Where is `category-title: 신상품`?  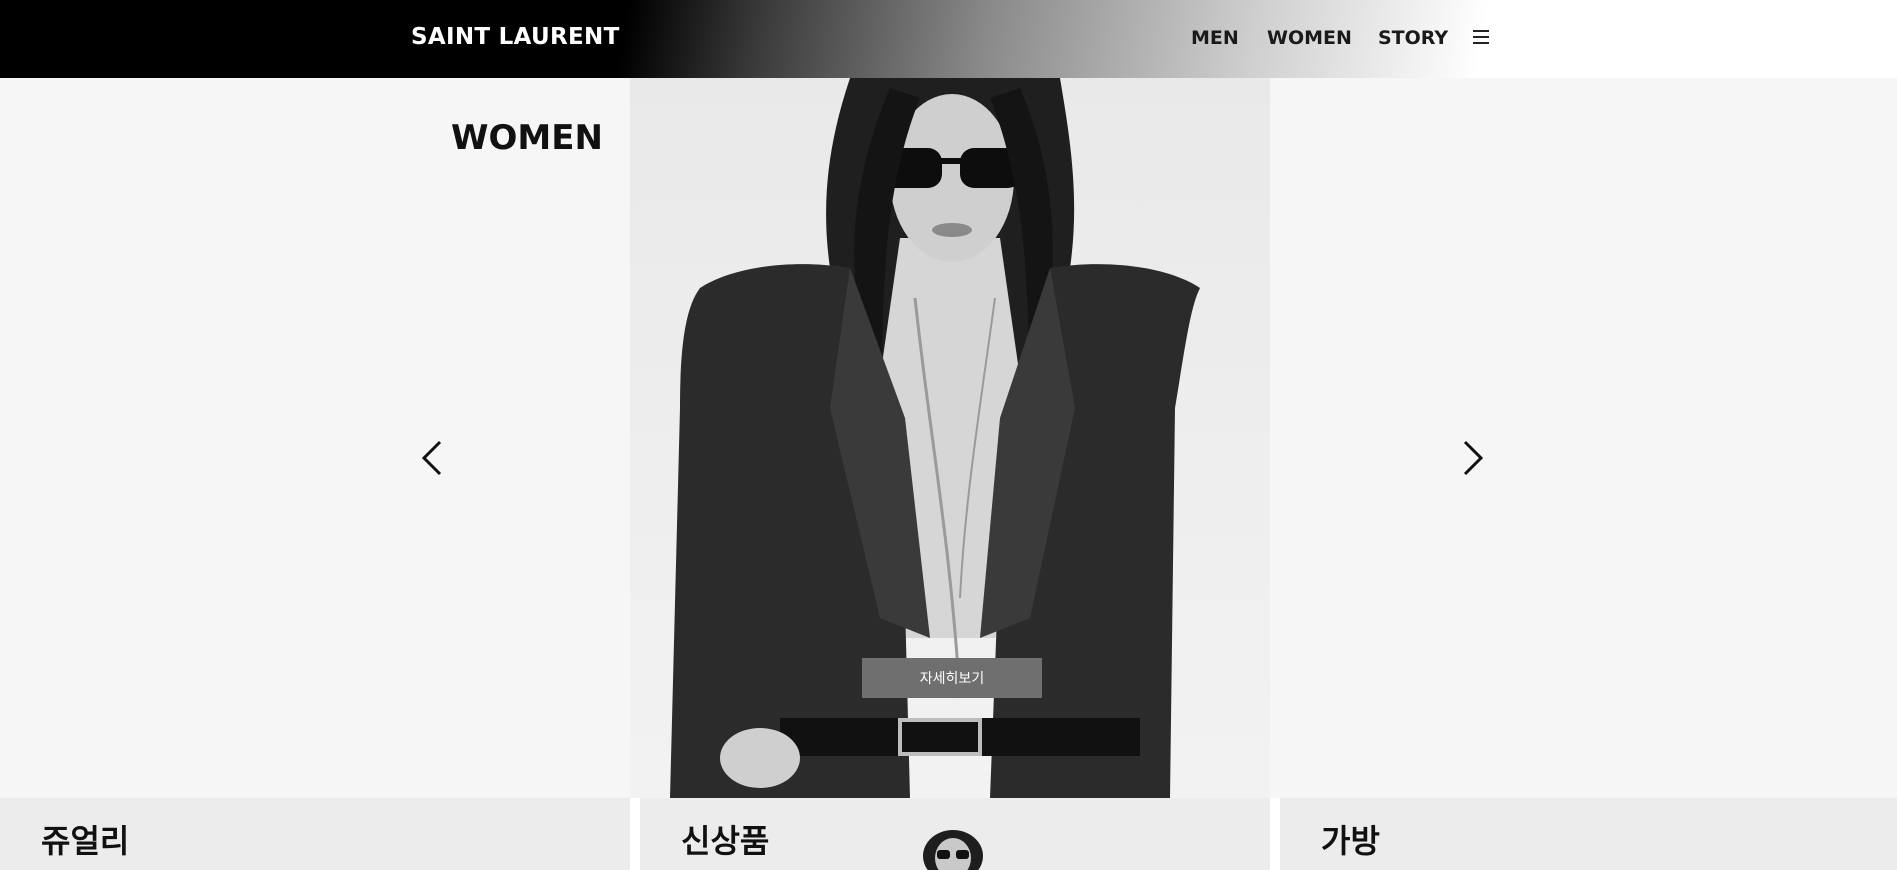
category-title: 신상품 is located at coordinates (725, 841).